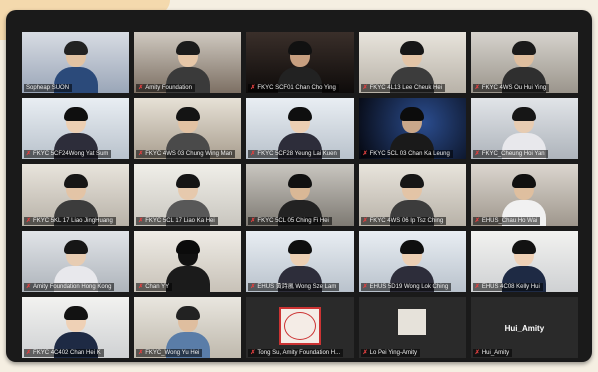 This screenshot has height=372, width=598. I want to click on participant-name-label: ✗ EHUS_Chau Ho Wai, so click(506, 220).